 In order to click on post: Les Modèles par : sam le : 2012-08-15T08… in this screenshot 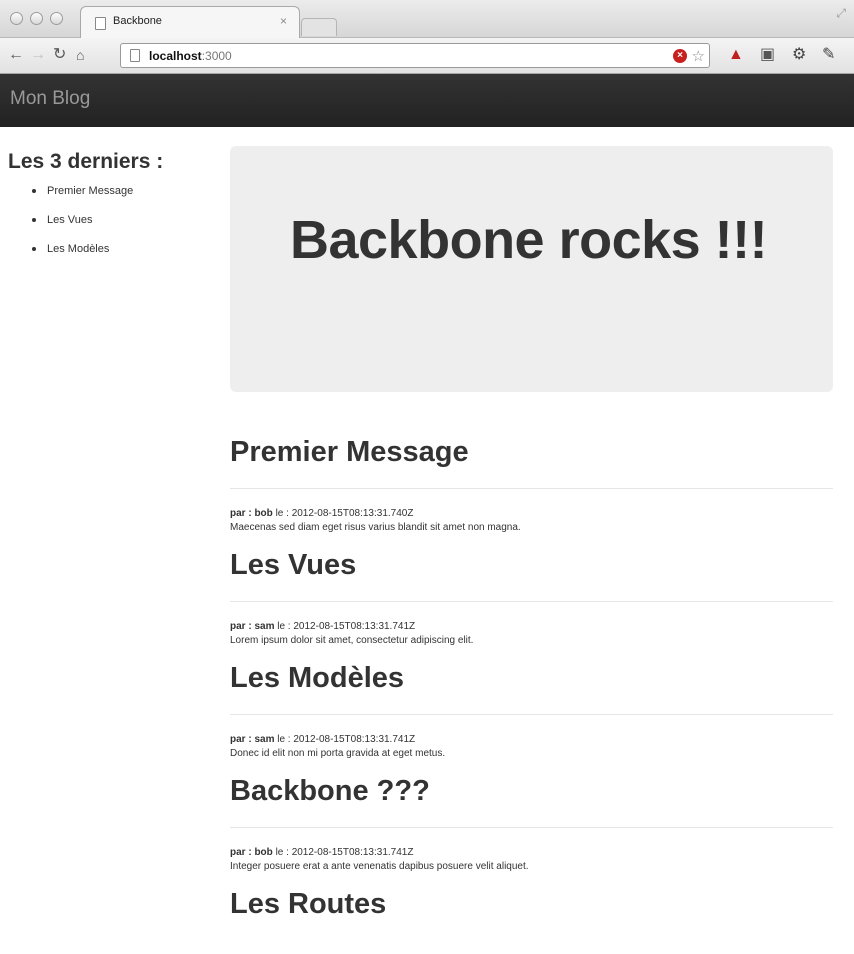, I will do `click(531, 709)`.